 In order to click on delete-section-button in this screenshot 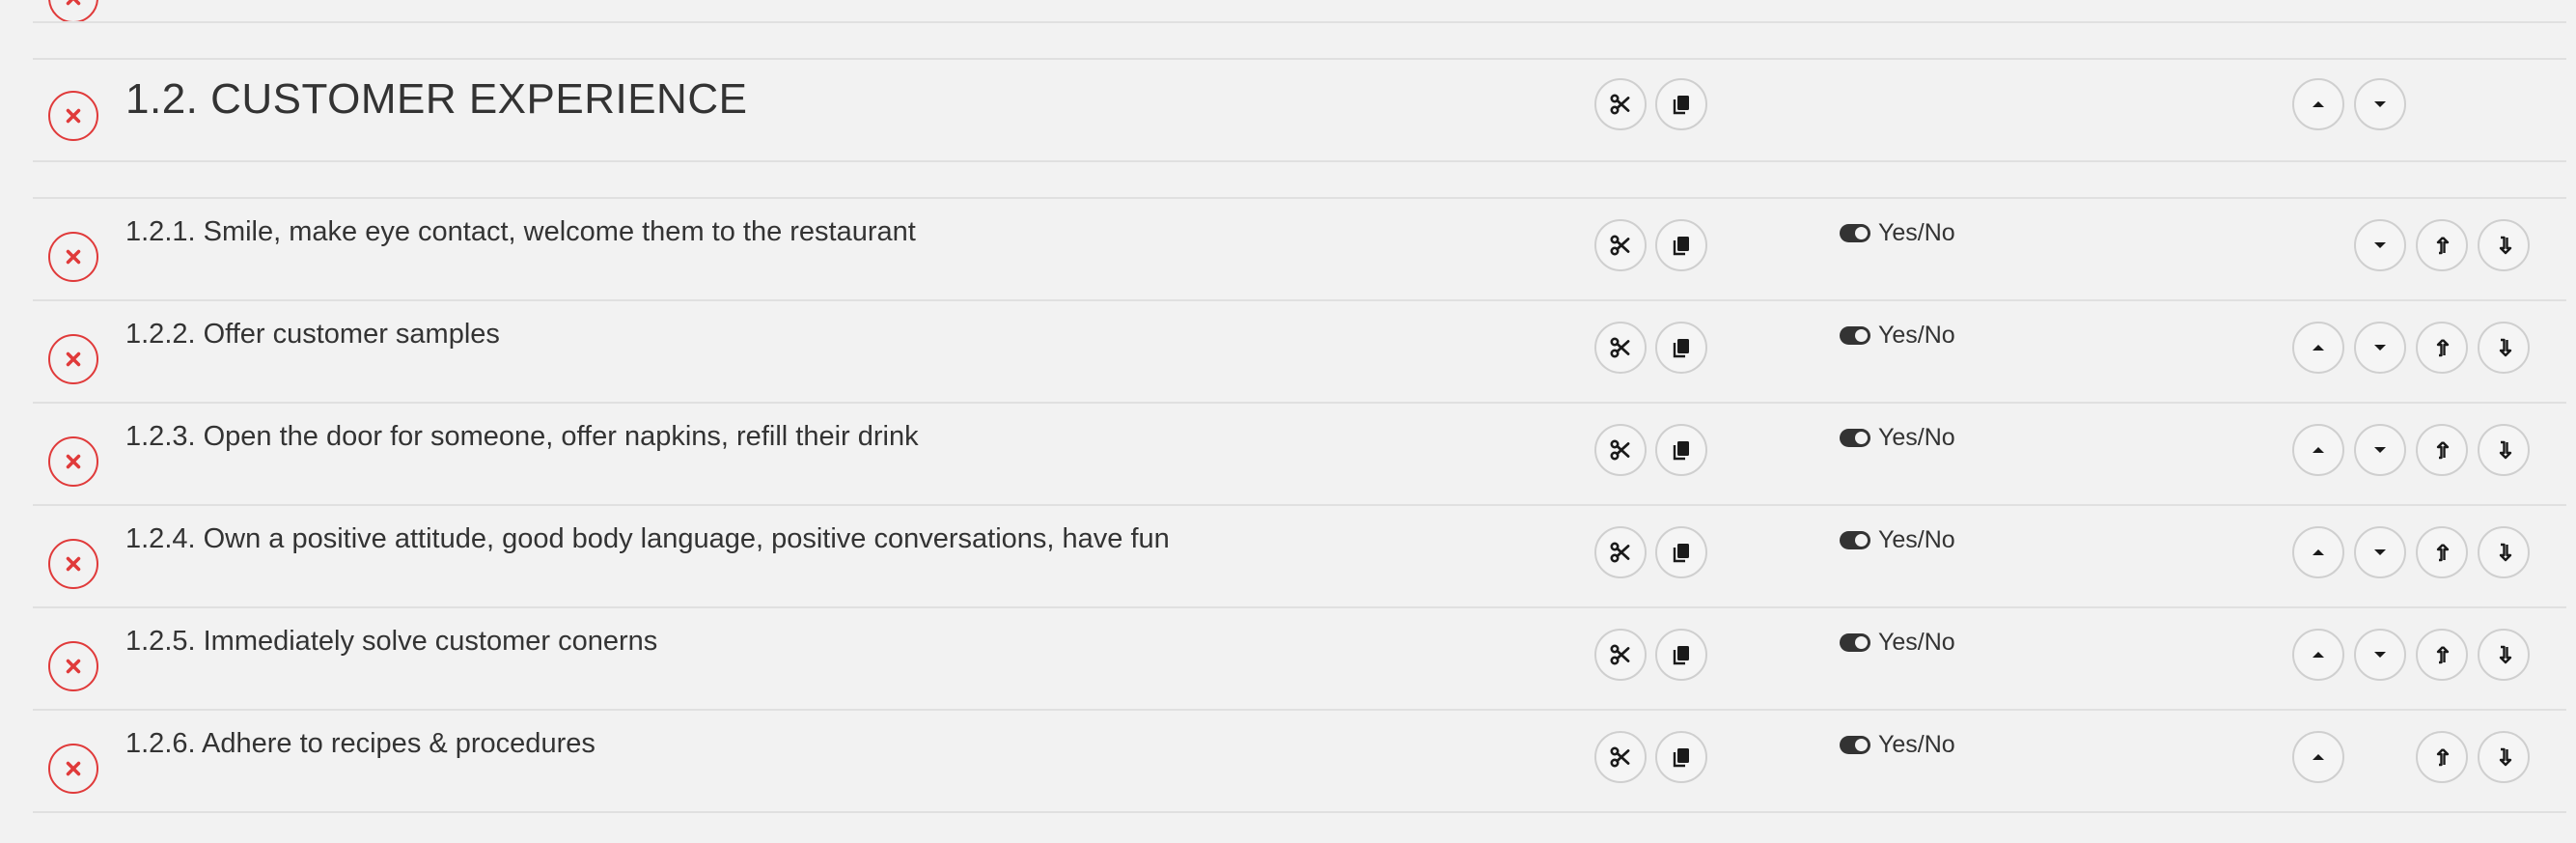, I will do `click(73, 116)`.